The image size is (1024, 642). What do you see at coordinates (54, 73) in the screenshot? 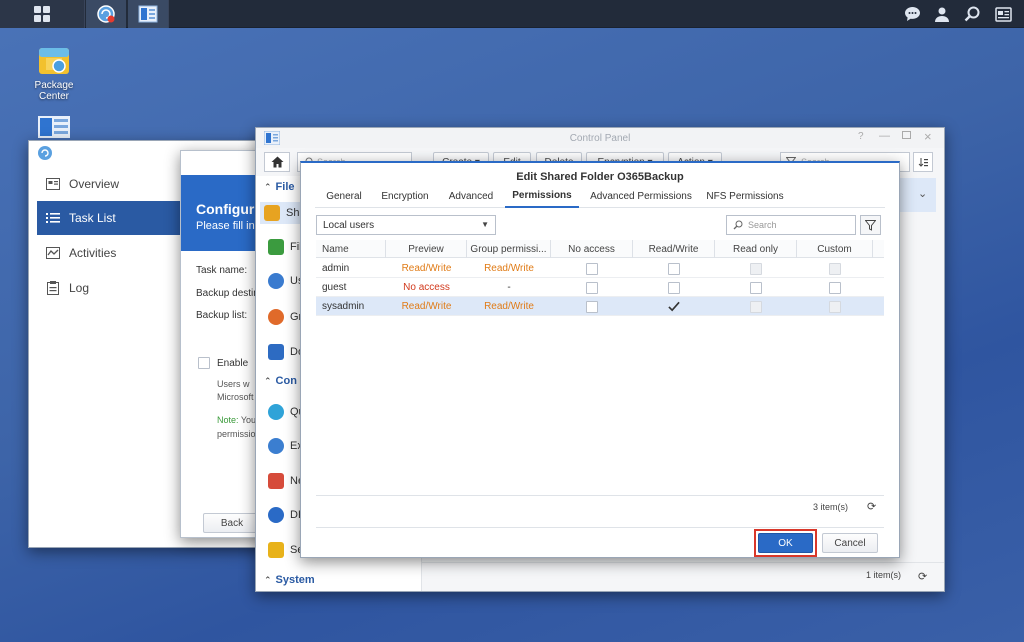
I see `desktop-icon-package-center: Package Center` at bounding box center [54, 73].